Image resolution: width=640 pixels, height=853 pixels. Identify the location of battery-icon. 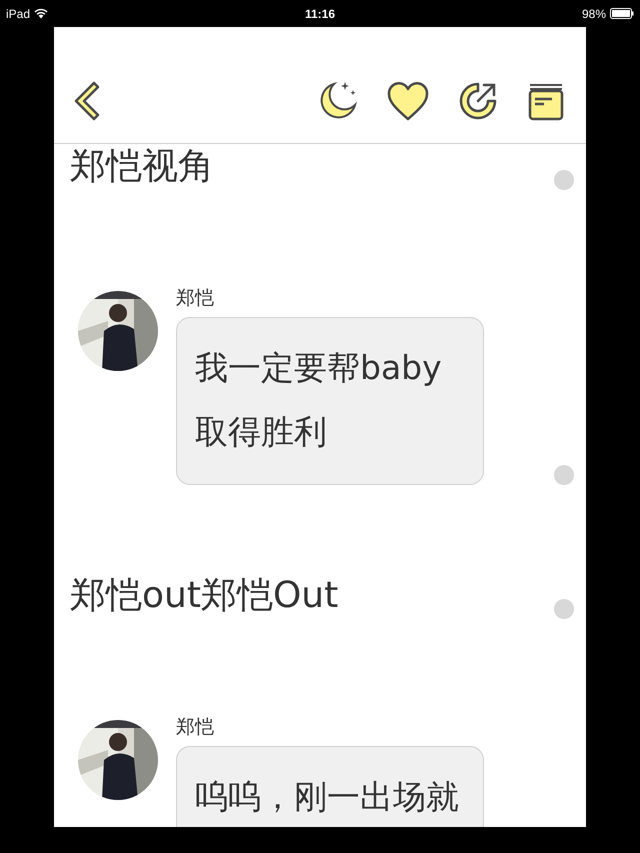
(622, 13).